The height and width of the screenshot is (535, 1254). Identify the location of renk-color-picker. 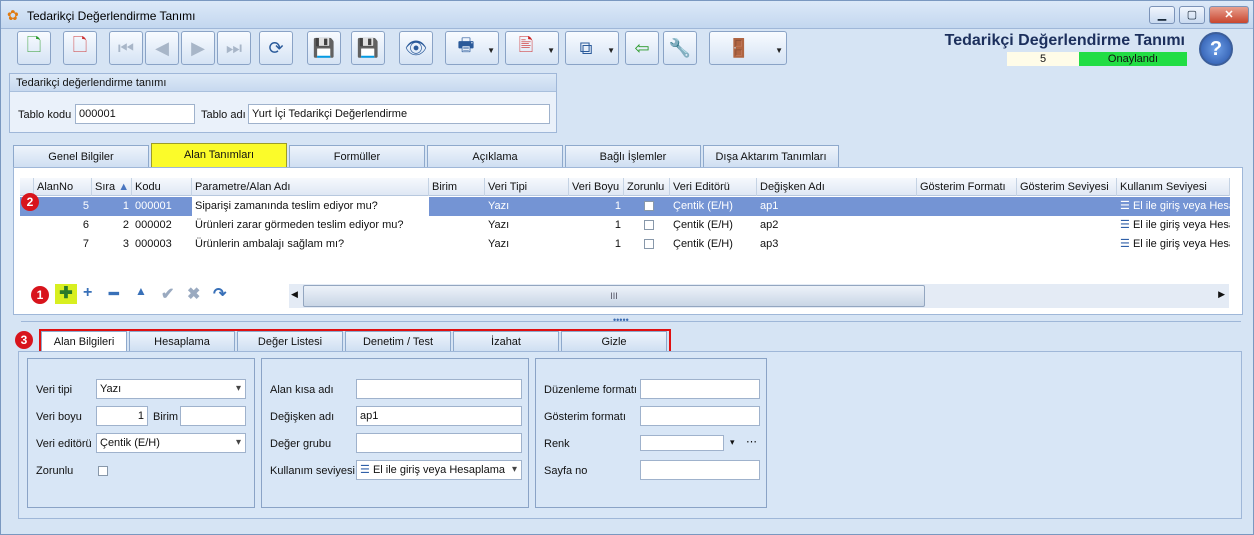
(682, 443).